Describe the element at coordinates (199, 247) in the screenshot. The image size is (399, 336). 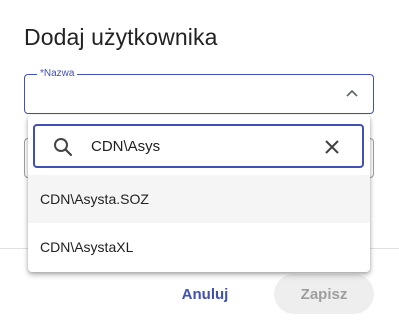
I see `dropdown-option: CDN\AsystaXL` at that location.